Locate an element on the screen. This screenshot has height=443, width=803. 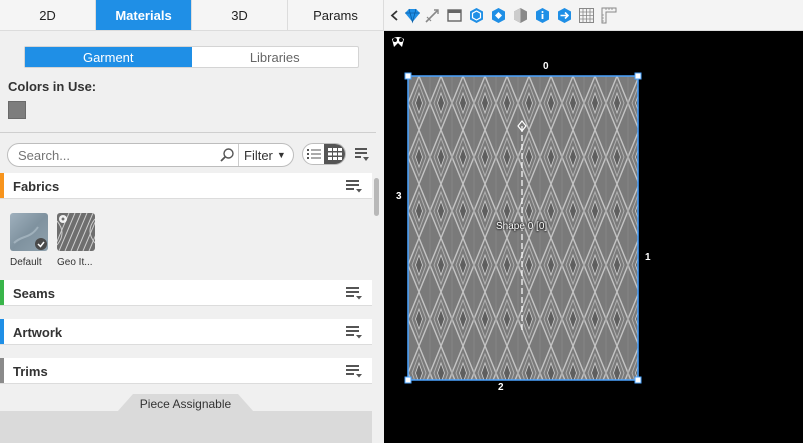
trims-title: Trims is located at coordinates (30, 371).